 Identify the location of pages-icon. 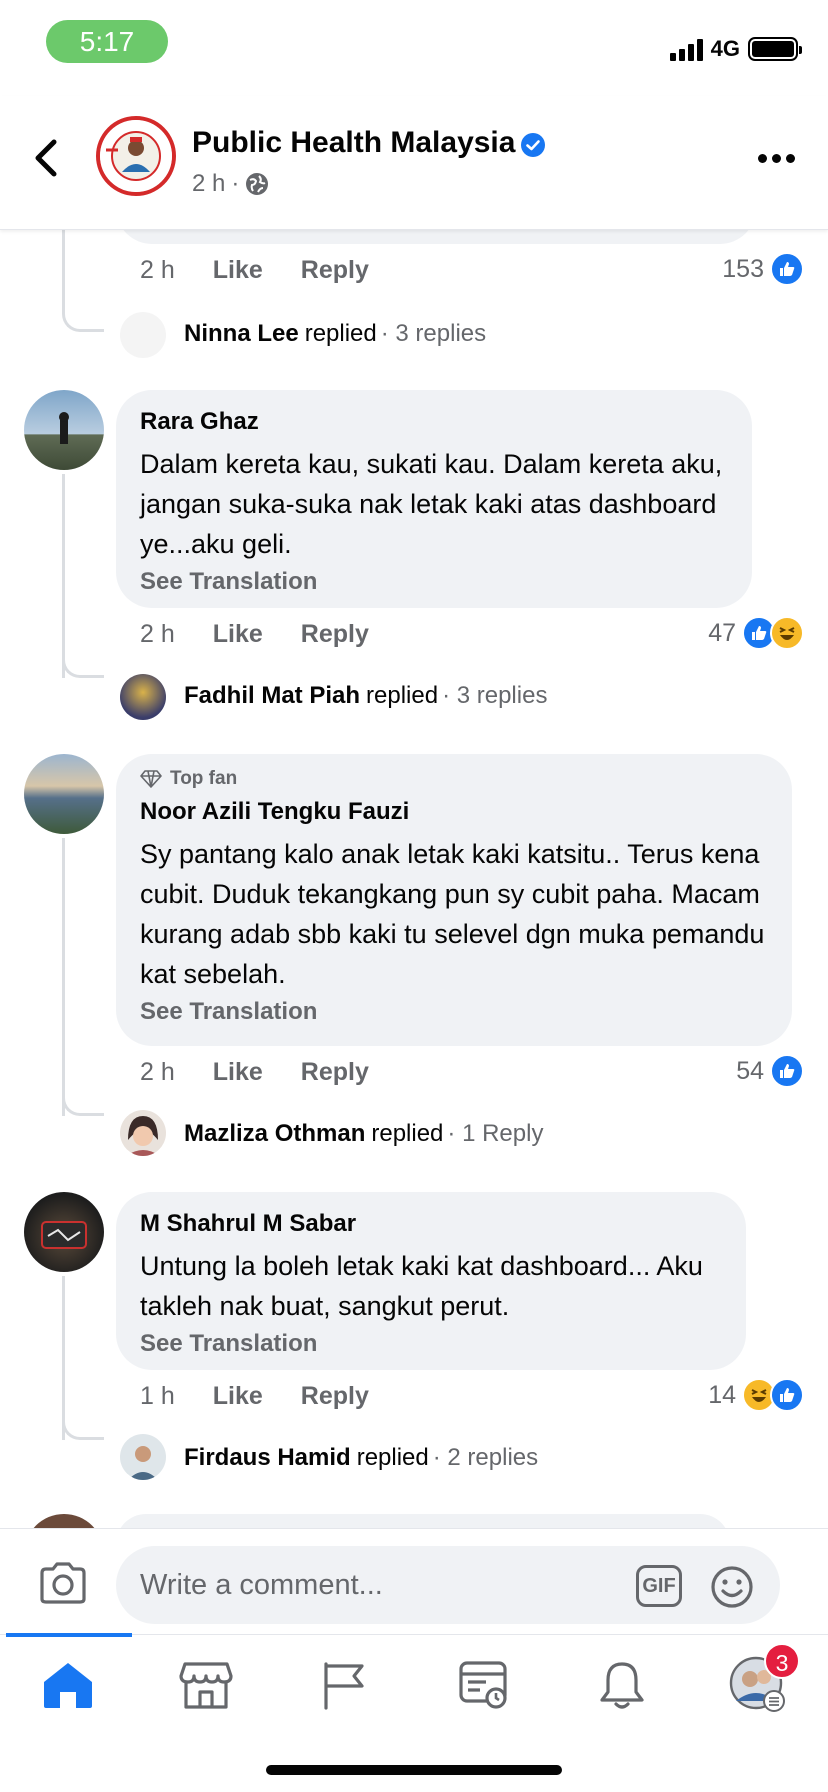
(344, 1686).